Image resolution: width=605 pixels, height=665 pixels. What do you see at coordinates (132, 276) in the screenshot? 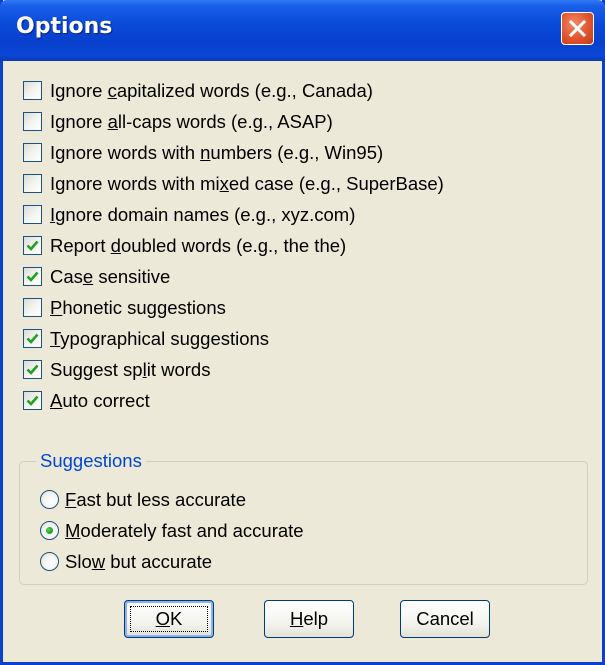
I see `label-post: sensitive` at bounding box center [132, 276].